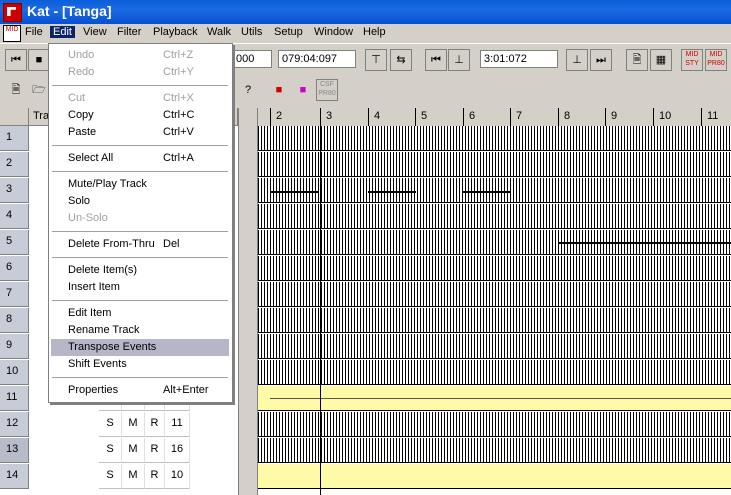 The image size is (731, 495). I want to click on menu-item-edit-item: Edit Item, so click(140, 313).